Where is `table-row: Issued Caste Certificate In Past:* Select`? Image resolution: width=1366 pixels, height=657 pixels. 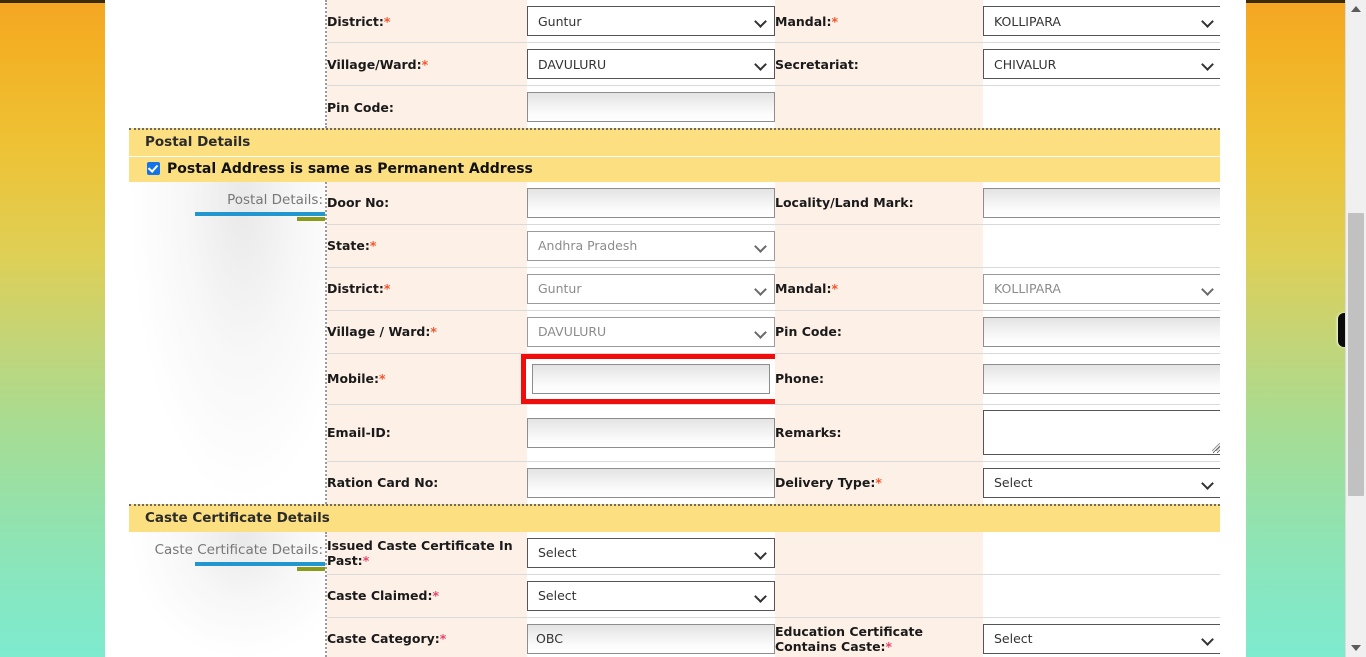 table-row: Issued Caste Certificate In Past:* Select is located at coordinates (773, 553).